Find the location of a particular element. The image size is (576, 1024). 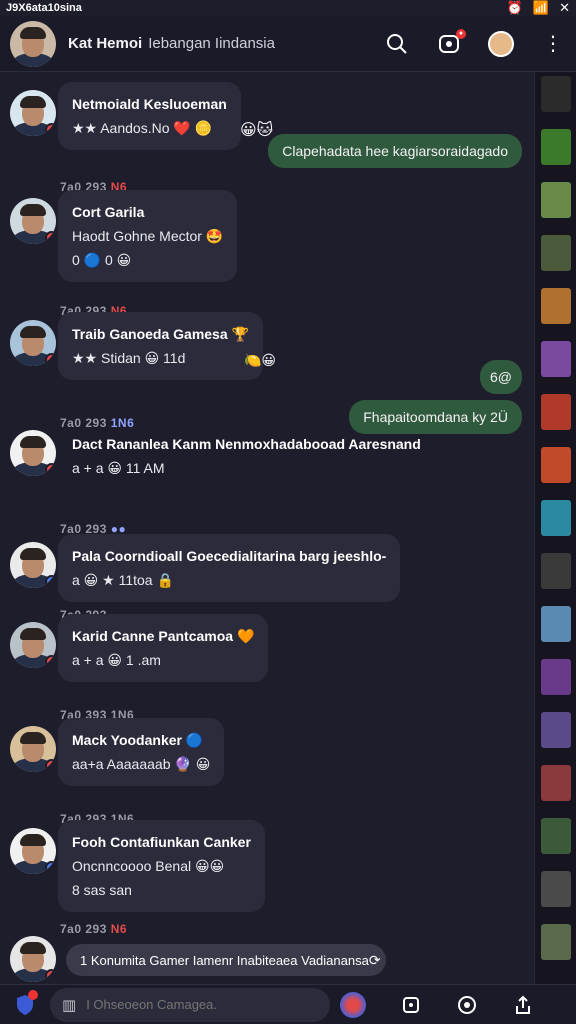

notification-badge is located at coordinates (33, 994).